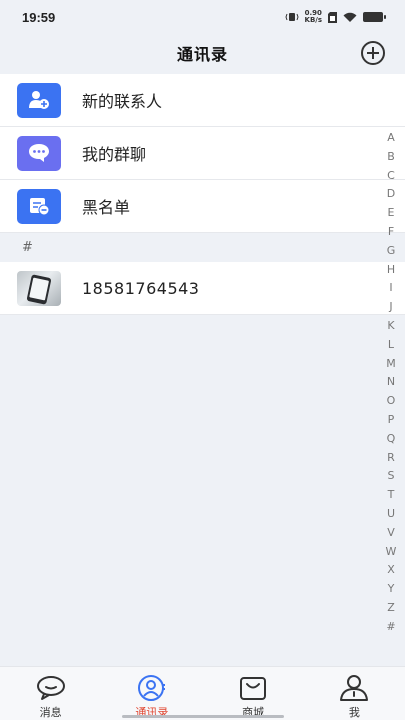 This screenshot has height=720, width=405. I want to click on index-letter: E, so click(391, 213).